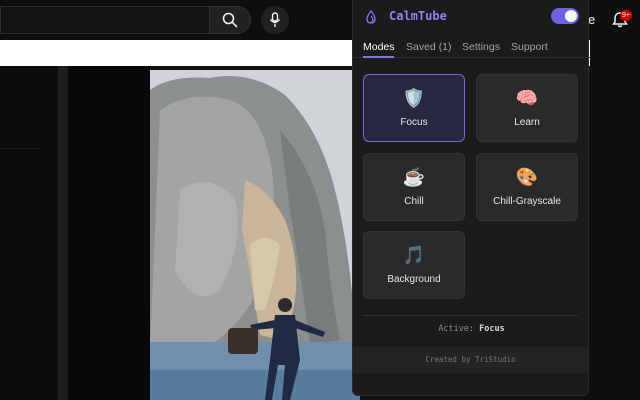 The width and height of the screenshot is (640, 400). I want to click on mode-label: Background, so click(414, 279).